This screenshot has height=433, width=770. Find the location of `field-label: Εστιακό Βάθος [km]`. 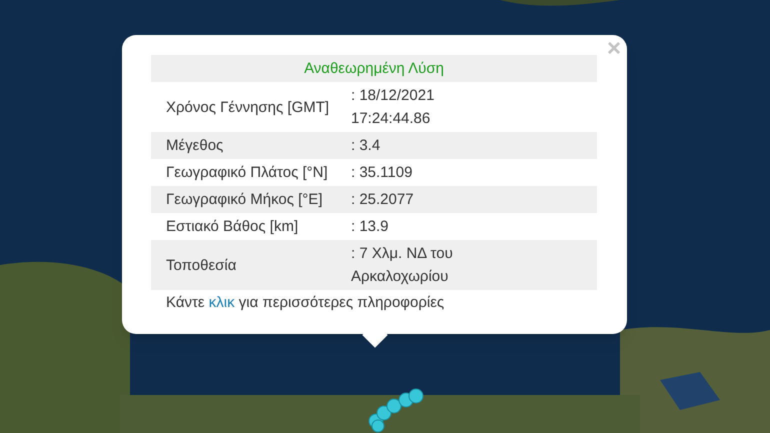

field-label: Εστιακό Βάθος [km] is located at coordinates (232, 227).